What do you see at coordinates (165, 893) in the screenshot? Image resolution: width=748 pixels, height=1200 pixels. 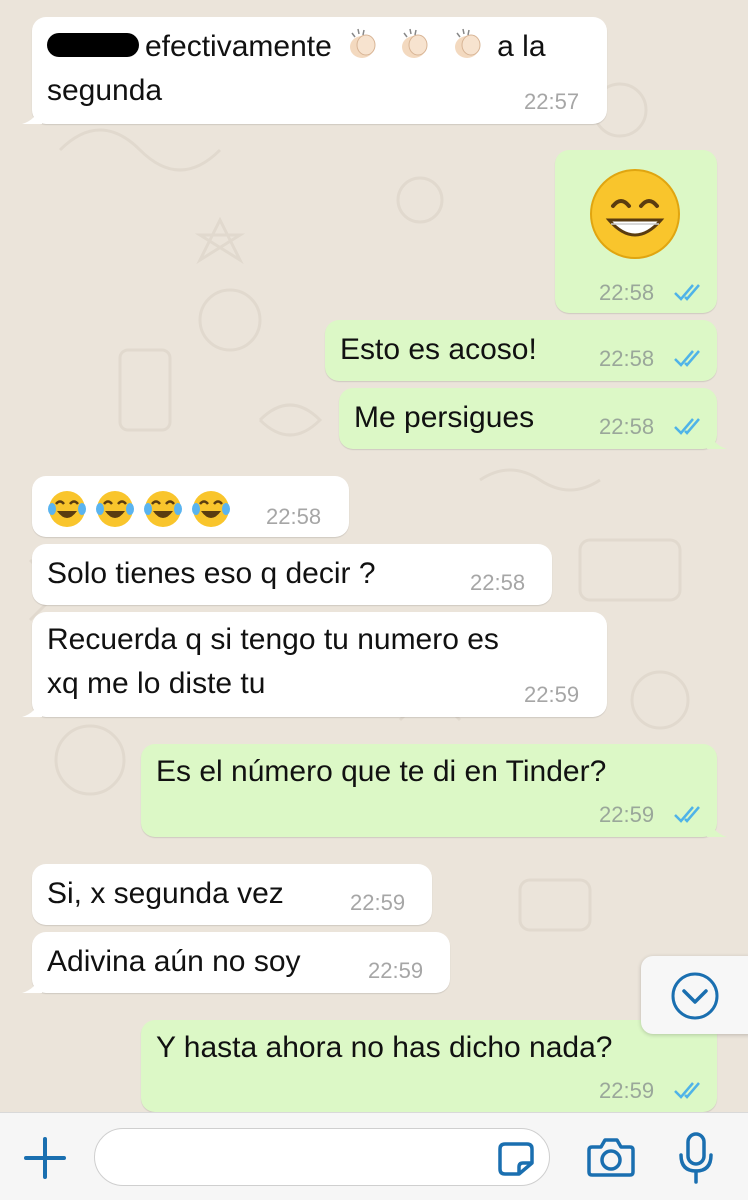 I see `message-text: Si, x segunda vez` at bounding box center [165, 893].